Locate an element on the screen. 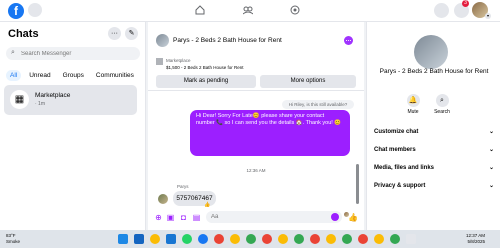 The image size is (500, 248). system-clock: 12:37 AM 5/8/2025 is located at coordinates (475, 239).